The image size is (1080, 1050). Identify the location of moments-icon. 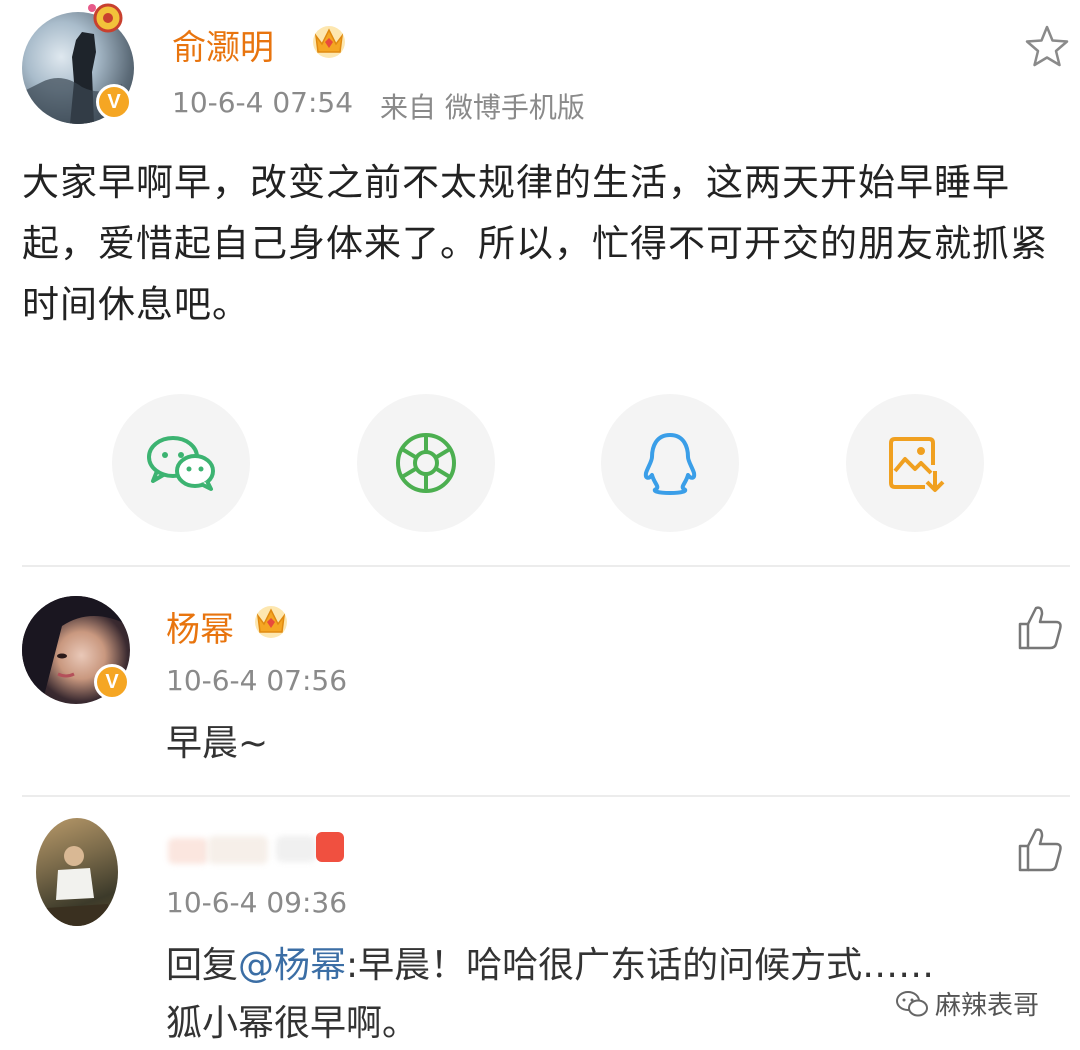
(426, 463).